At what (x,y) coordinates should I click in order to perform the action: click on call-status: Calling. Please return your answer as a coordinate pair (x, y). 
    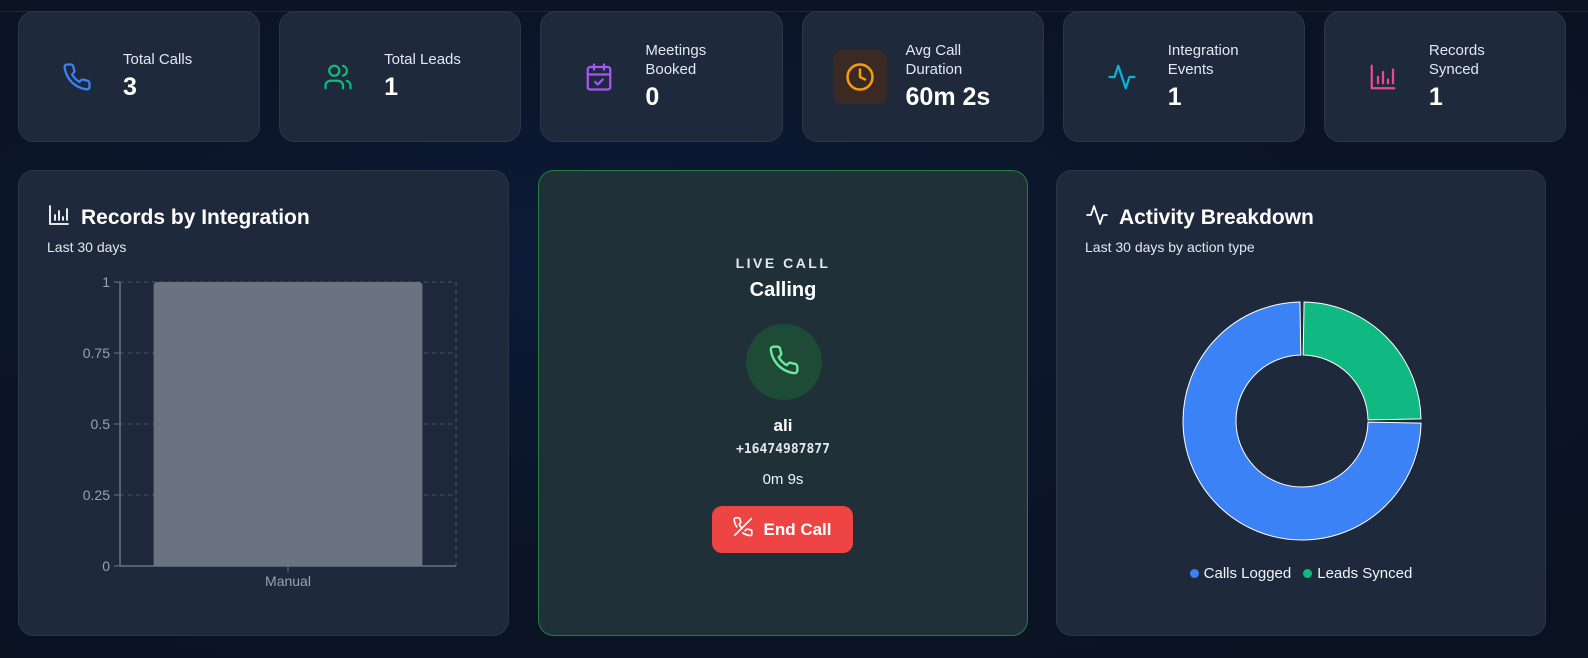
    Looking at the image, I should click on (783, 290).